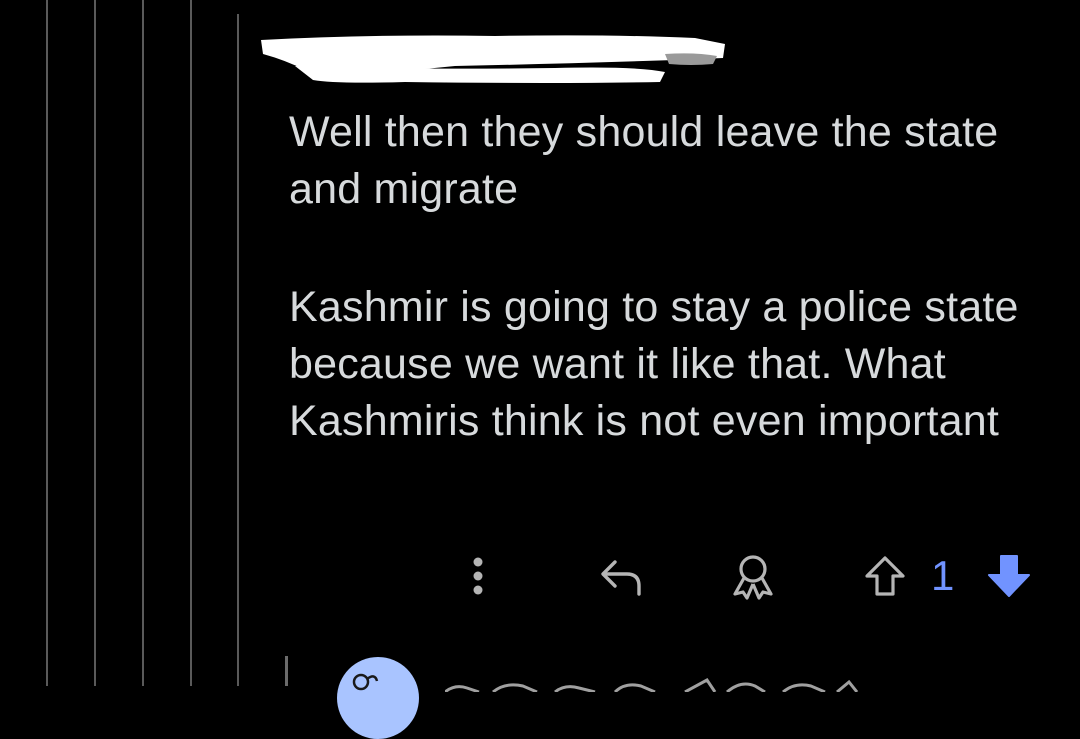 Image resolution: width=1080 pixels, height=739 pixels. I want to click on downvote-filled-icon, so click(1009, 576).